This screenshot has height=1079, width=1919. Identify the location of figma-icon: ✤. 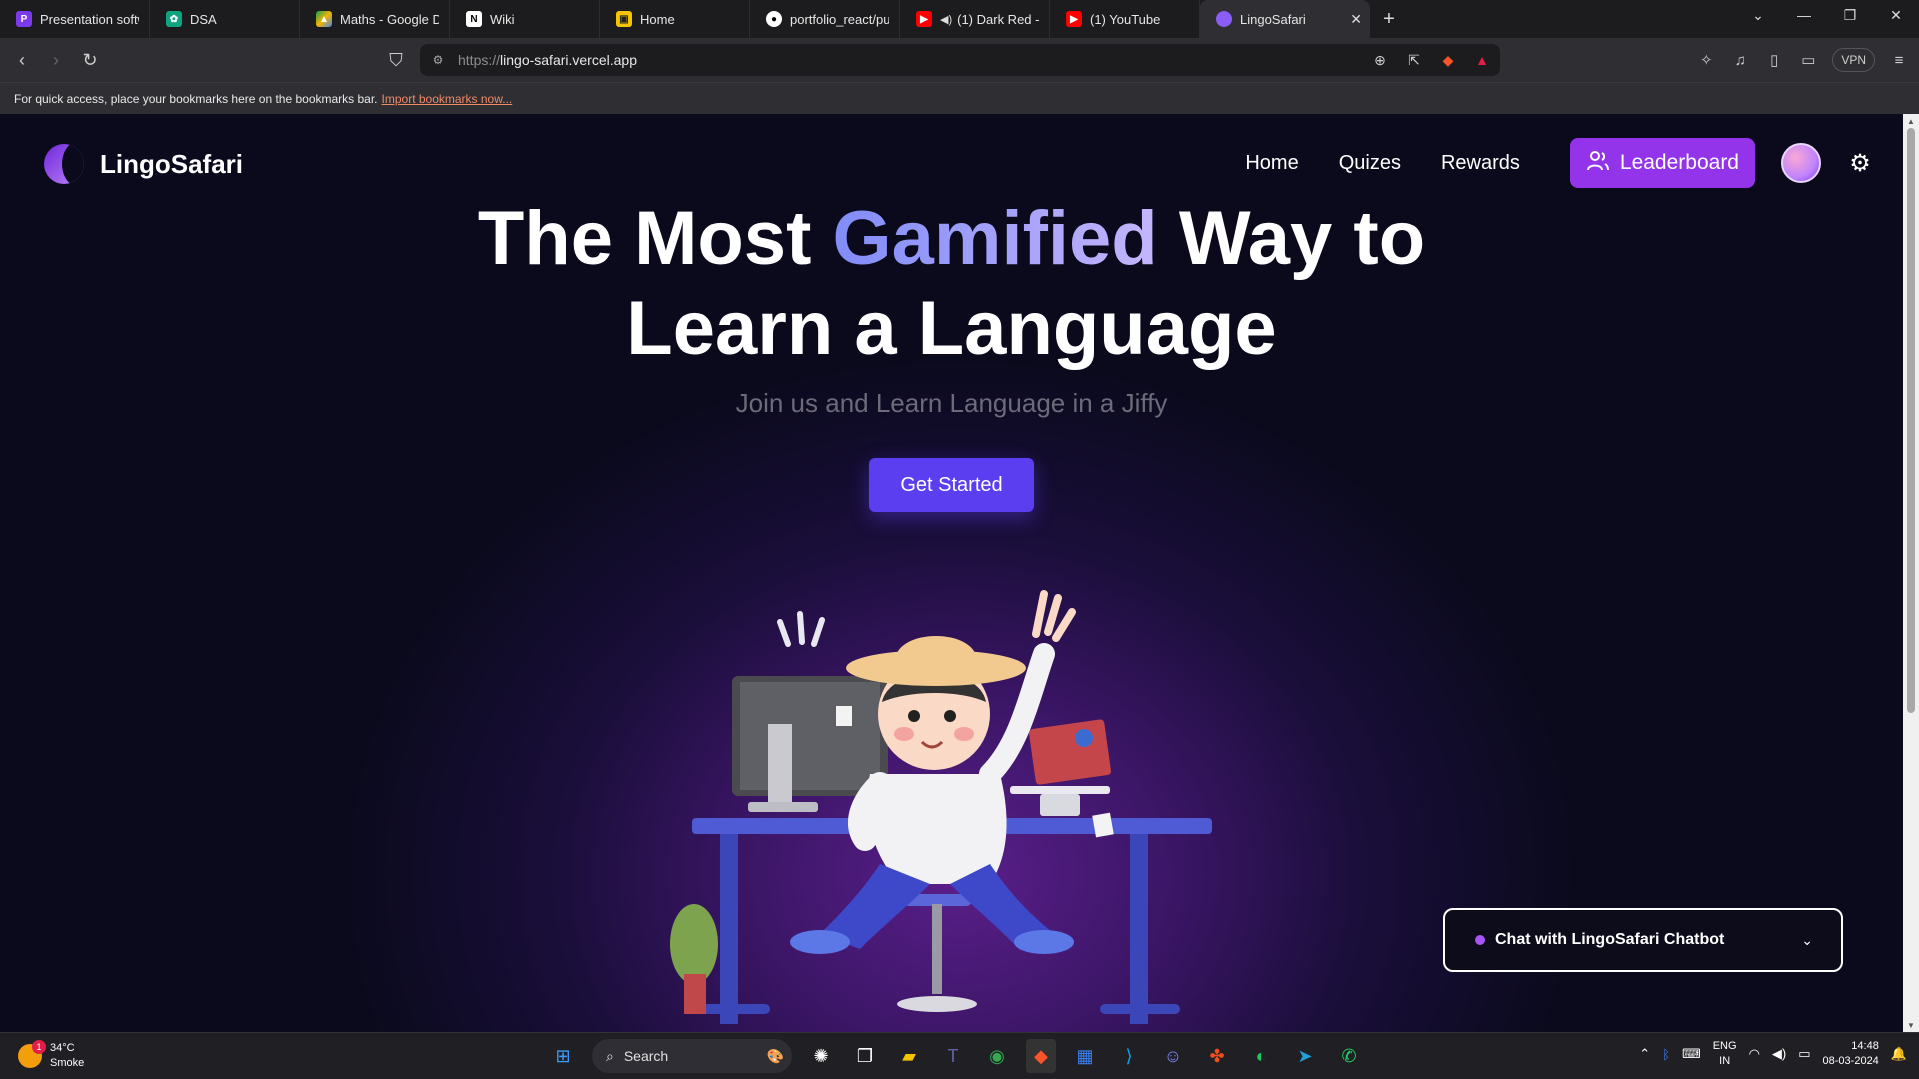
(1217, 1056).